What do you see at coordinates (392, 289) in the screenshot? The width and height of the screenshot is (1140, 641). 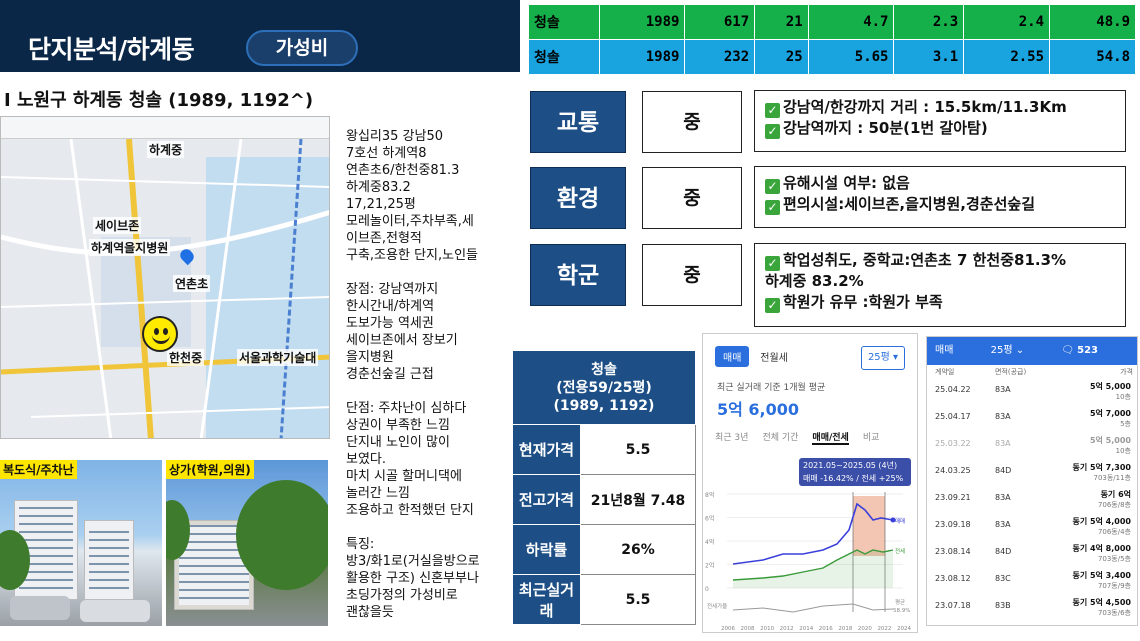 I see `note-line: 장점: 강남역까지` at bounding box center [392, 289].